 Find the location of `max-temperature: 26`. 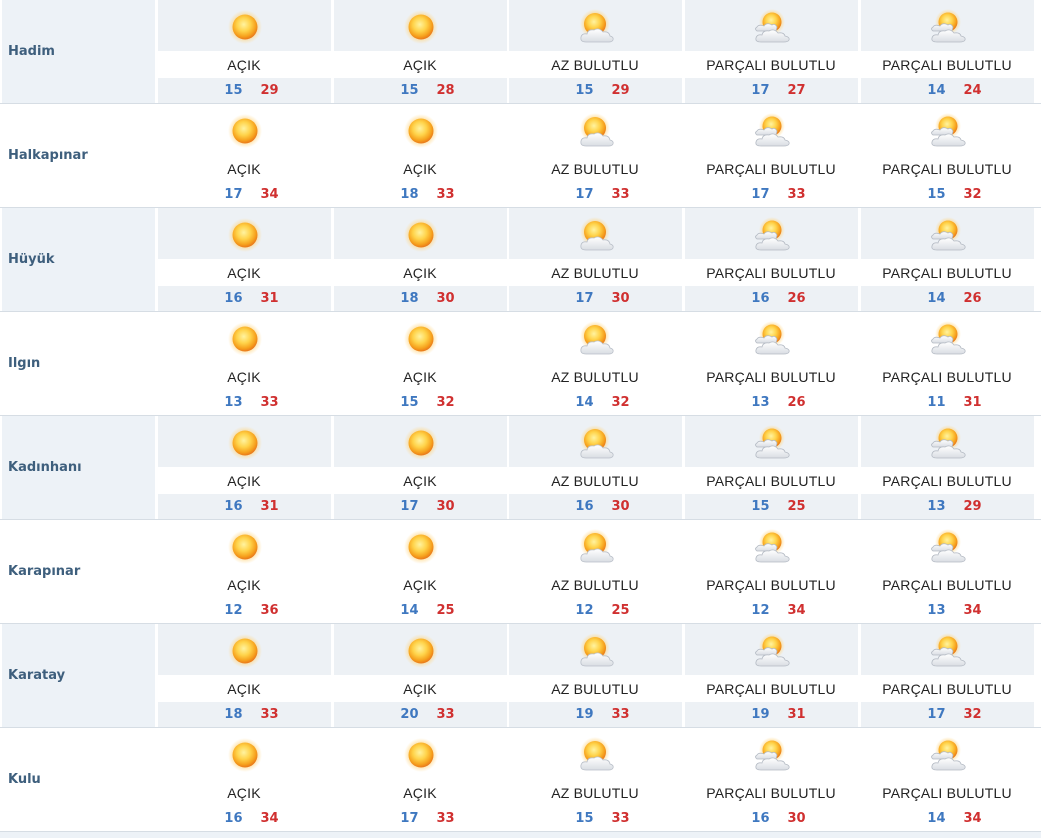

max-temperature: 26 is located at coordinates (796, 402).